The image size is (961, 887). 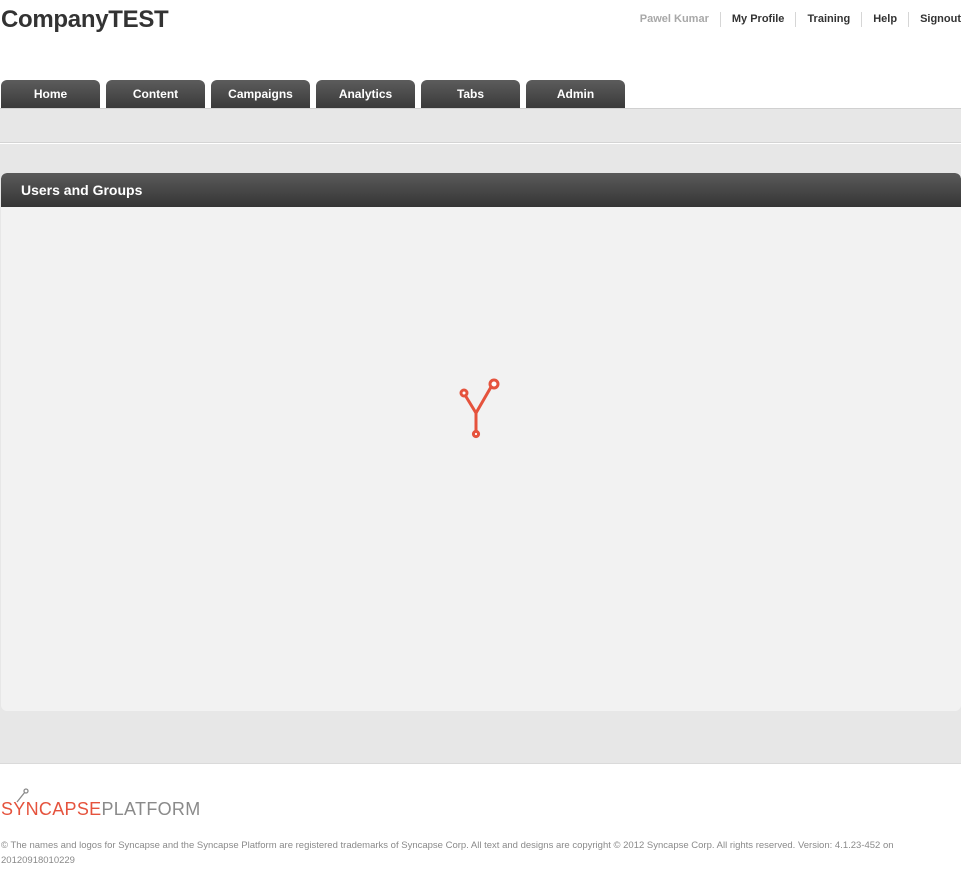 I want to click on syncapse-y-spinner-icon, so click(x=479, y=408).